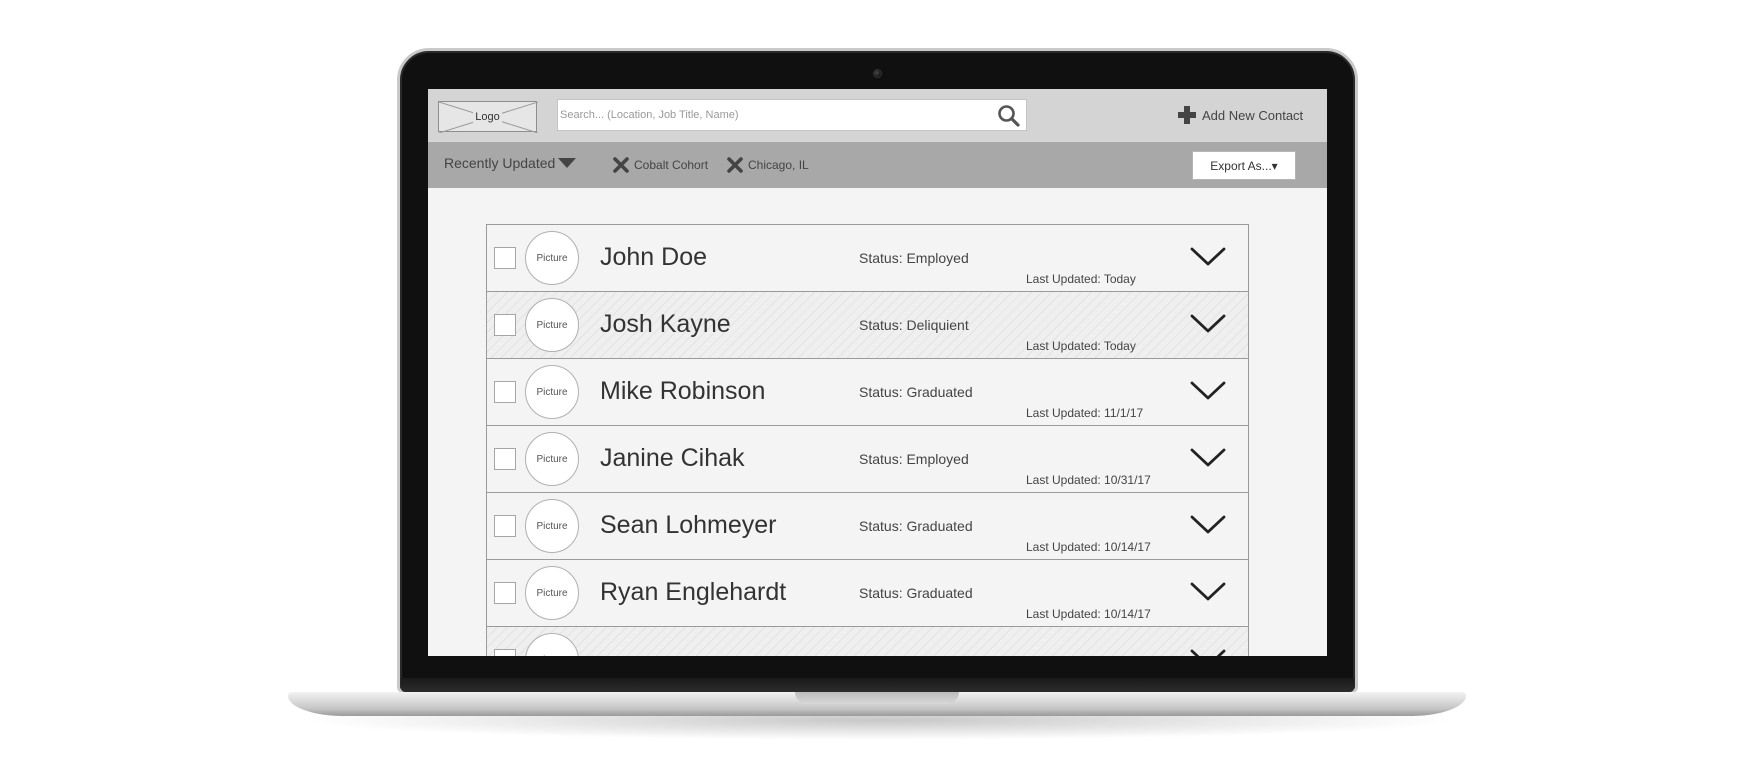 The image size is (1743, 777). I want to click on laptop-bezel-bottom, so click(877, 685).